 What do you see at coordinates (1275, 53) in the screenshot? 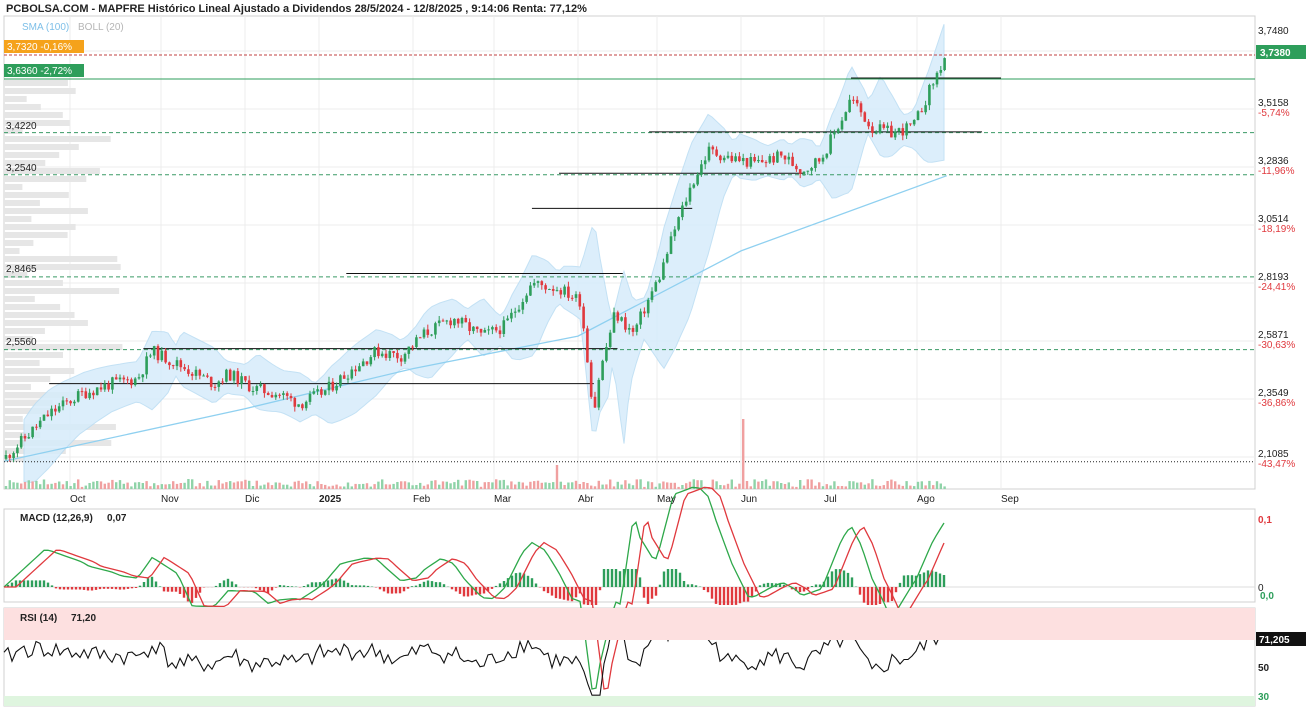
I see `last-price-label: 3,7380` at bounding box center [1275, 53].